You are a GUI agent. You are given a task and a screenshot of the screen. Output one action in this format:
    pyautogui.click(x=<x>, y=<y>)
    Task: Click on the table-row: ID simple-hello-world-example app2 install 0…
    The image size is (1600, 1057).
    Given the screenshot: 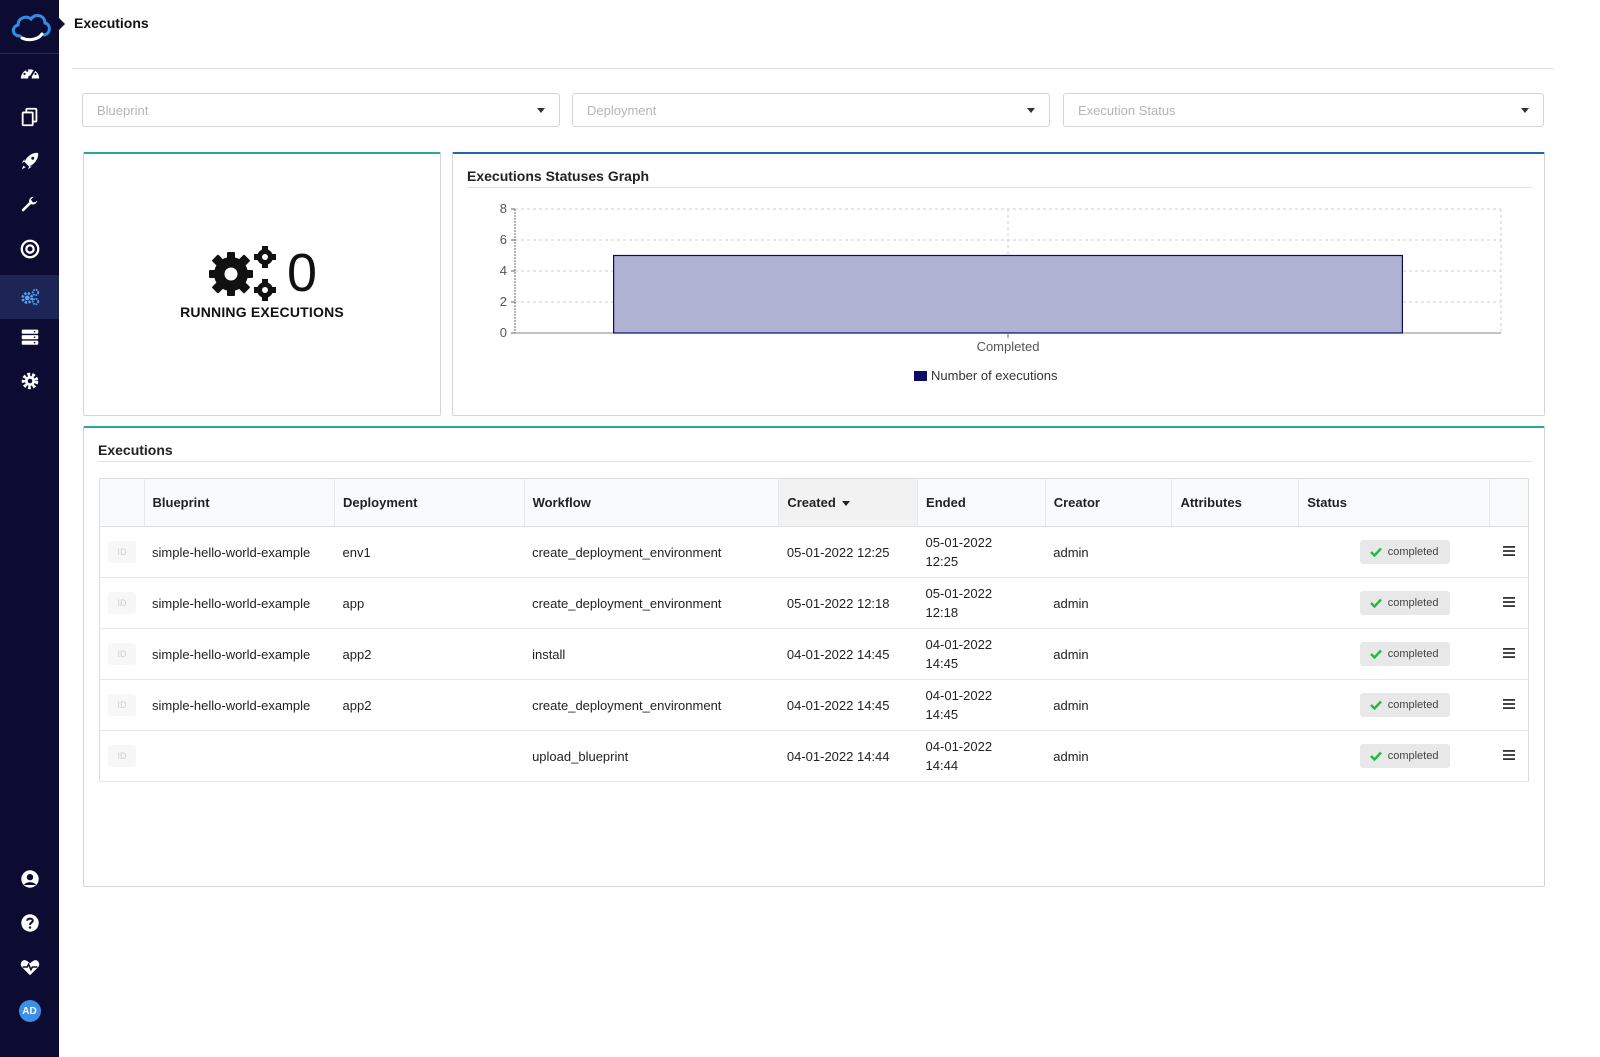 What is the action you would take?
    pyautogui.click(x=814, y=654)
    